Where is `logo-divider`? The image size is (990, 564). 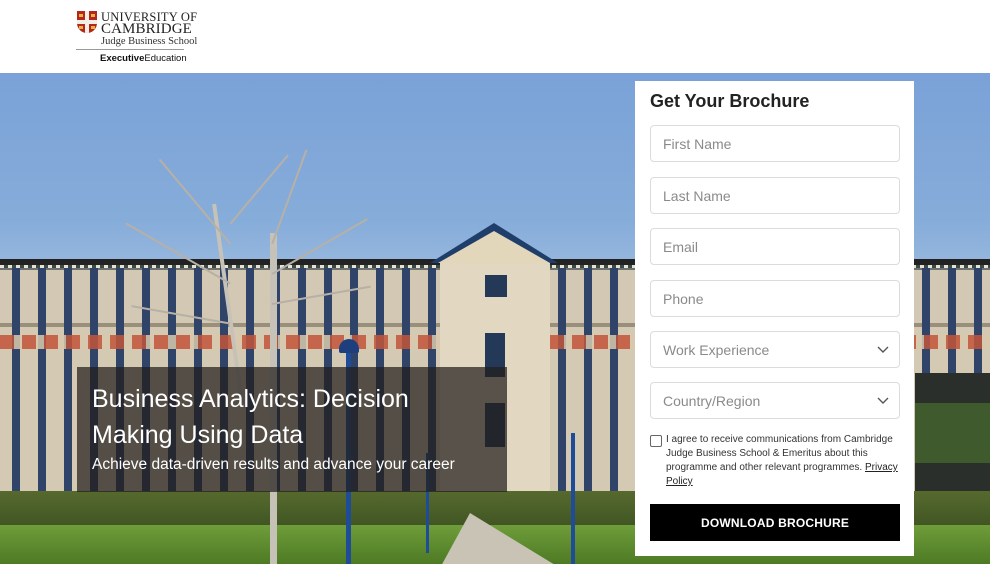 logo-divider is located at coordinates (130, 49).